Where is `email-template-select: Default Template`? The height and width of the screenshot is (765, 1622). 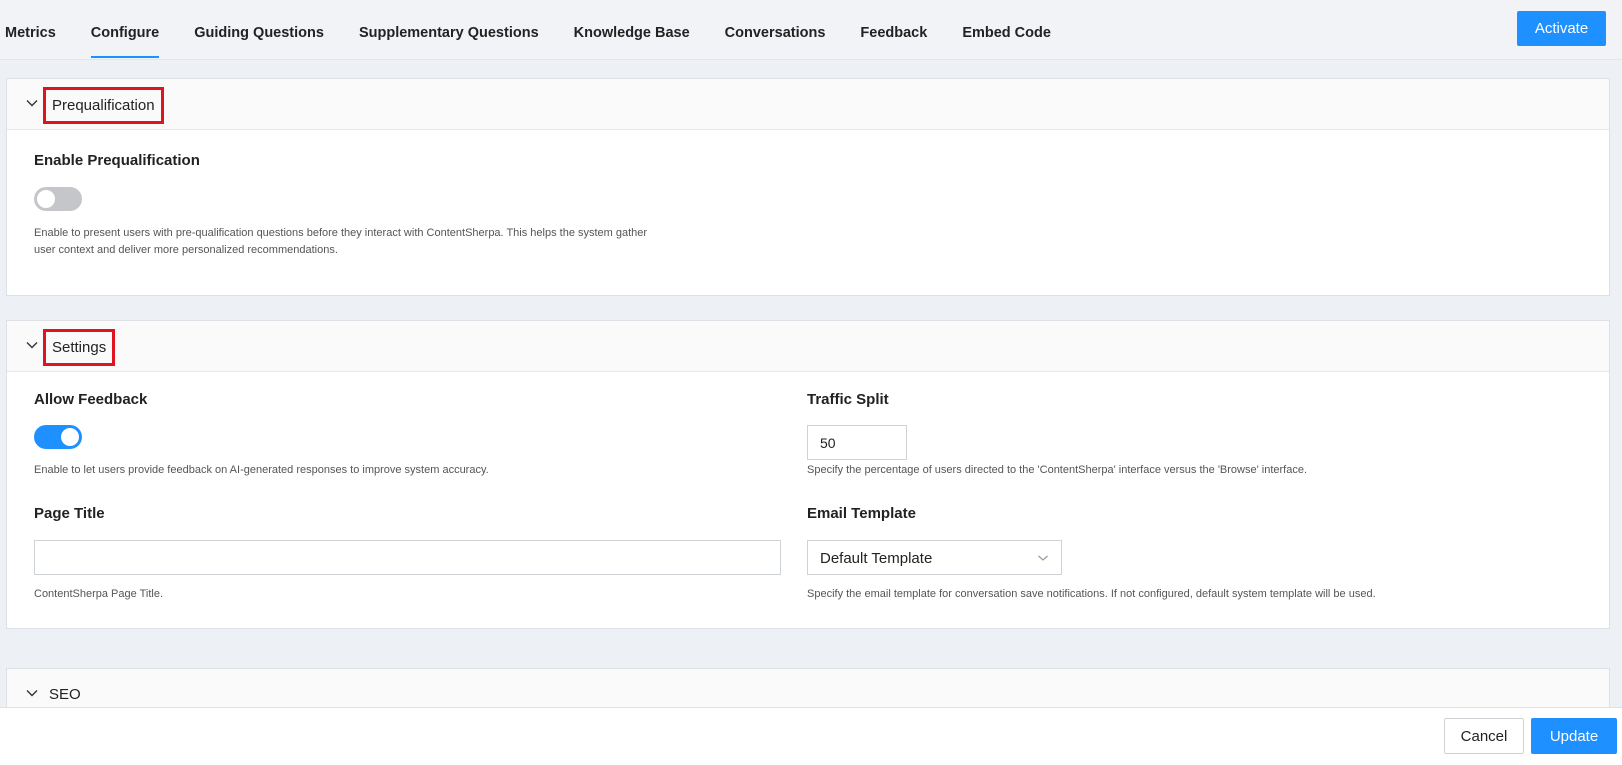 email-template-select: Default Template is located at coordinates (934, 557).